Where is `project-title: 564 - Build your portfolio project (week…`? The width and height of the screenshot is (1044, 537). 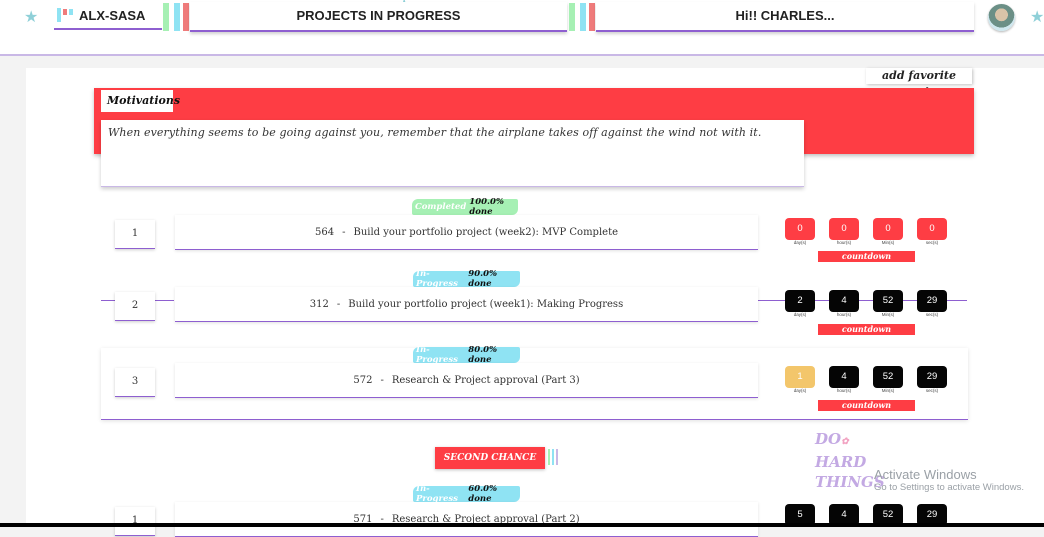
project-title: 564 - Build your portfolio project (week… is located at coordinates (466, 232).